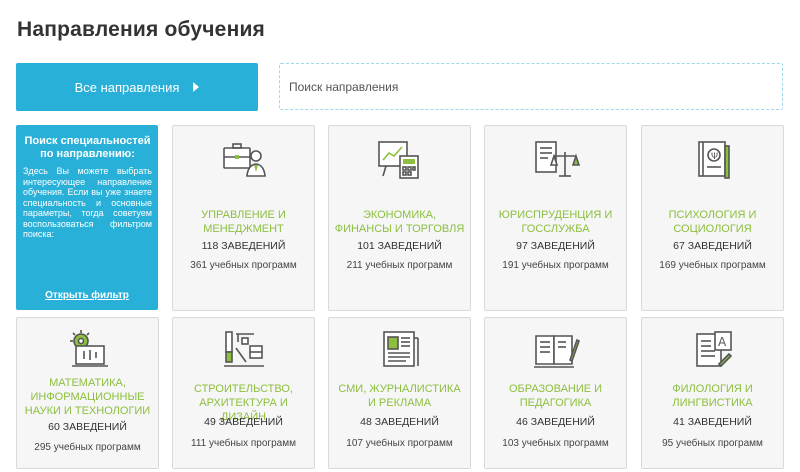 The width and height of the screenshot is (800, 472). I want to click on briefcase-manager-icon, so click(244, 160).